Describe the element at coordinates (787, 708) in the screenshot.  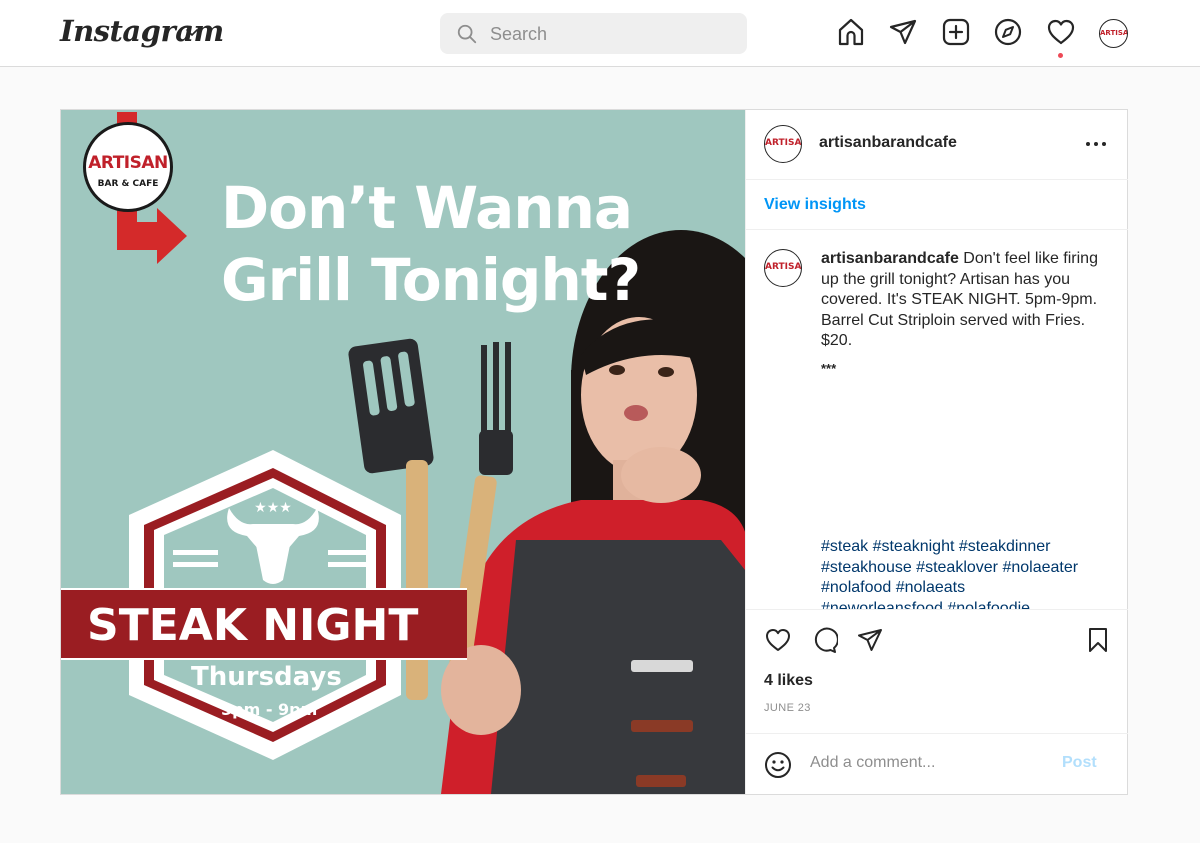
I see `post-date: JUNE 23` at that location.